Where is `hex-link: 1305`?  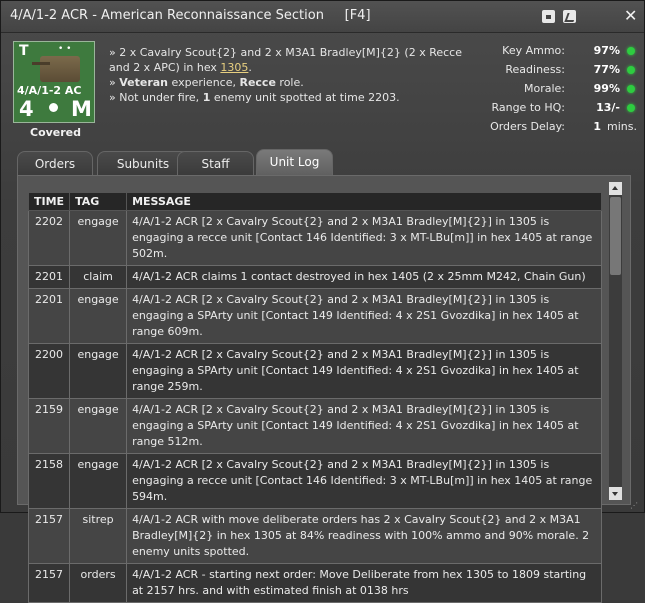 hex-link: 1305 is located at coordinates (234, 67).